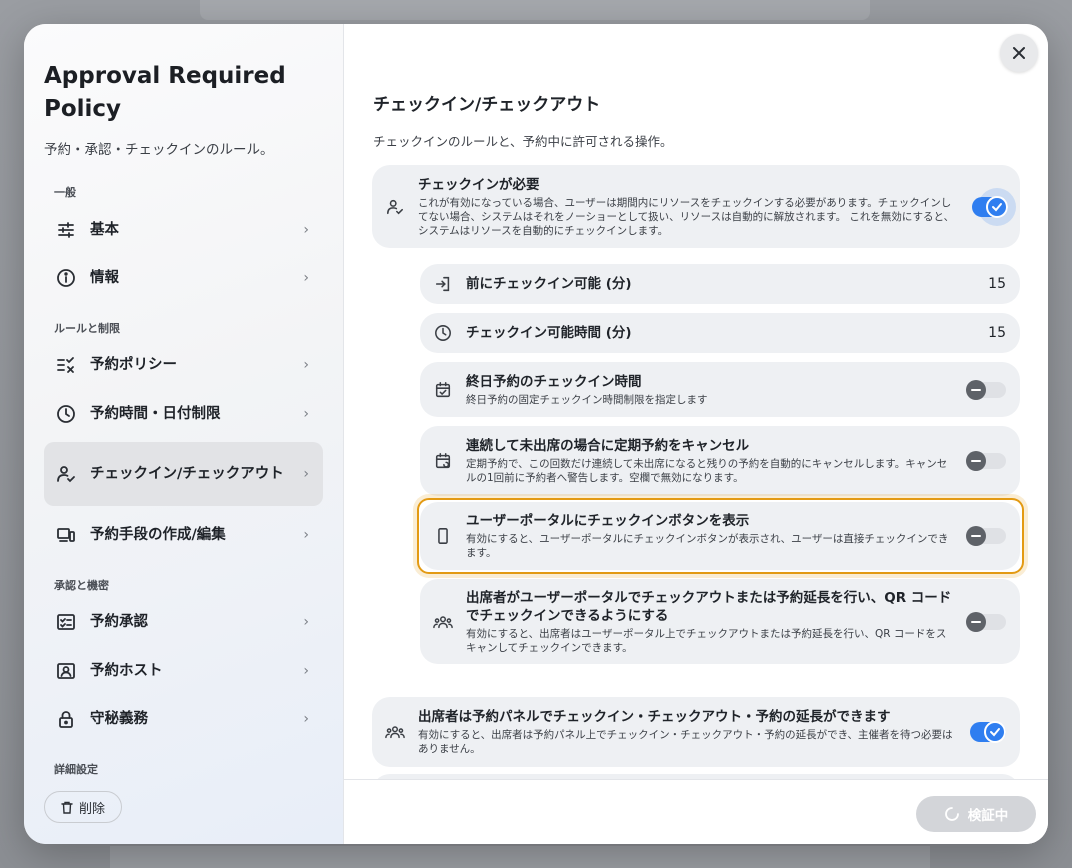 This screenshot has height=868, width=1072. Describe the element at coordinates (183, 230) in the screenshot. I see `sidebar-item-basic: 基本 ›` at that location.